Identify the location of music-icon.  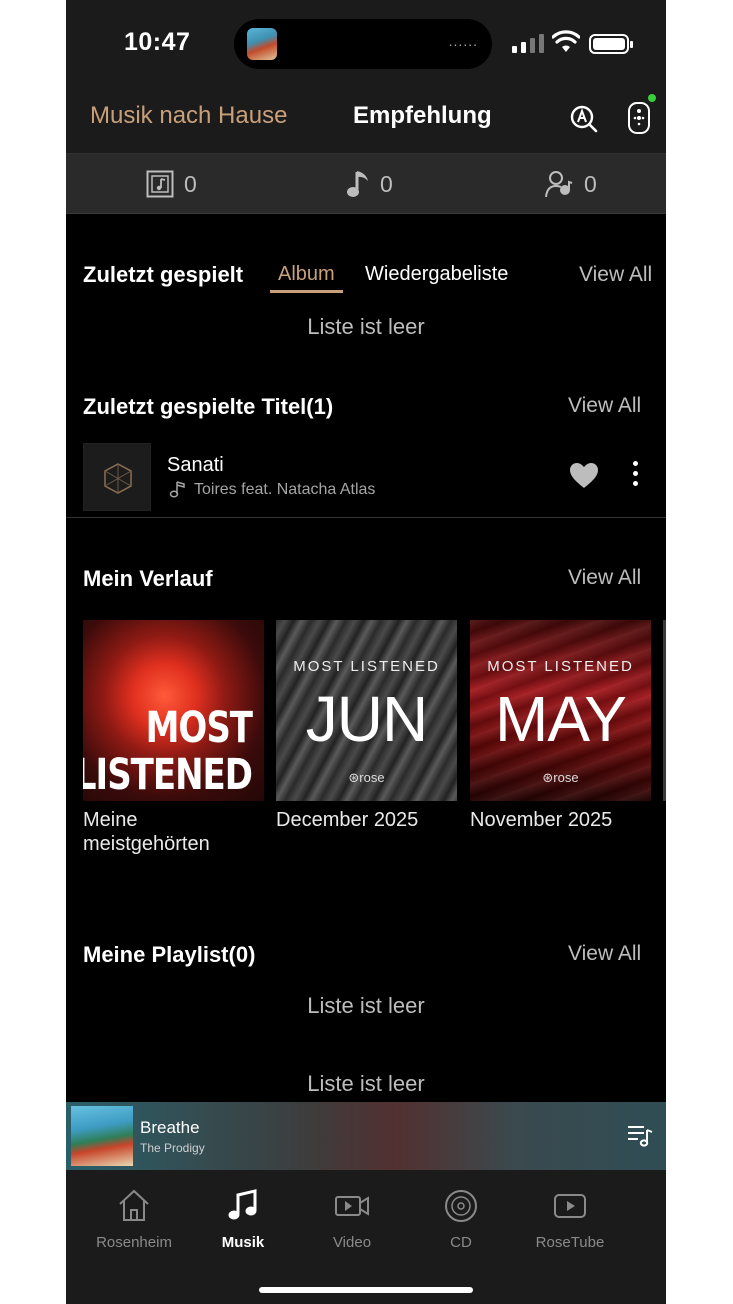
(242, 1204).